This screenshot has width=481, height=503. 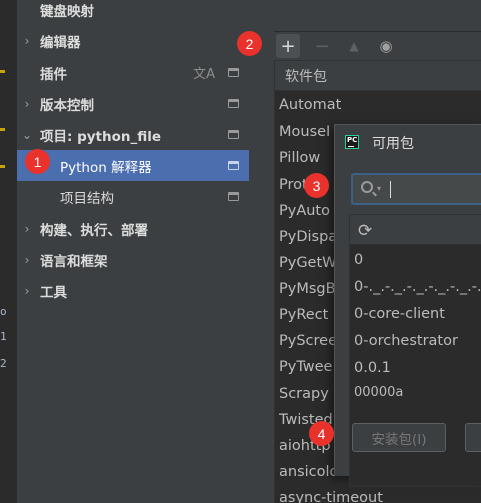 I want to click on gutter-digit: 1, so click(x=3, y=336).